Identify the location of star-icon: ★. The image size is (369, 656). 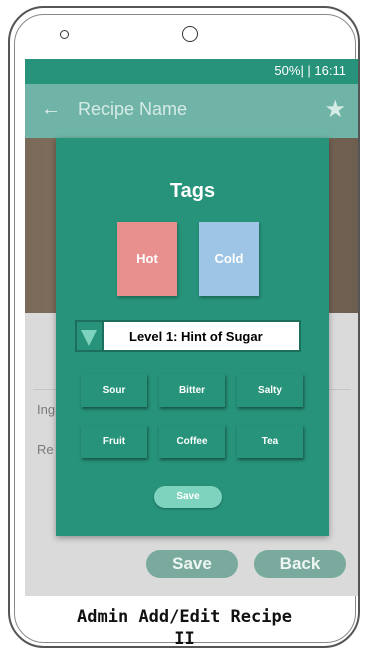
(335, 109).